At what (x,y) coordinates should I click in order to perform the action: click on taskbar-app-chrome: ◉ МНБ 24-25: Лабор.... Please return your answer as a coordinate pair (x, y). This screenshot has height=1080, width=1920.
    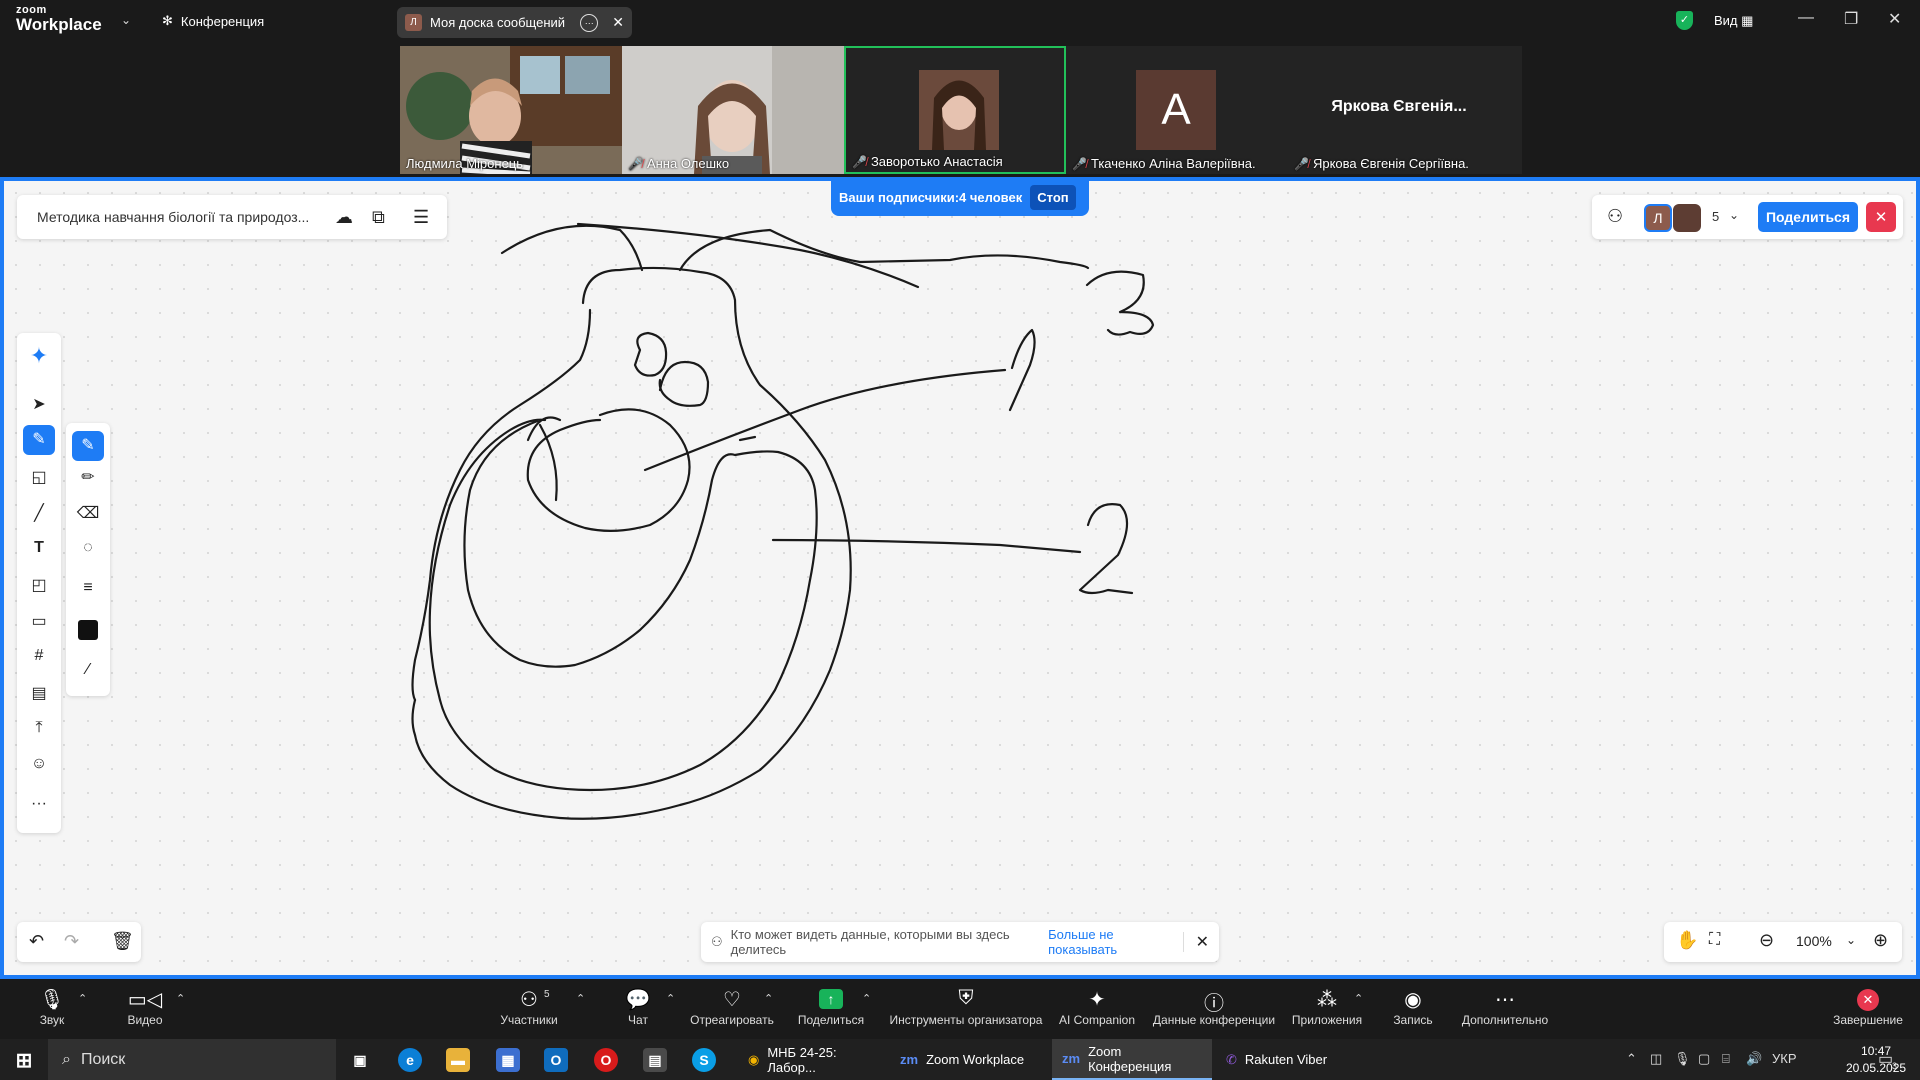
    Looking at the image, I should click on (811, 1059).